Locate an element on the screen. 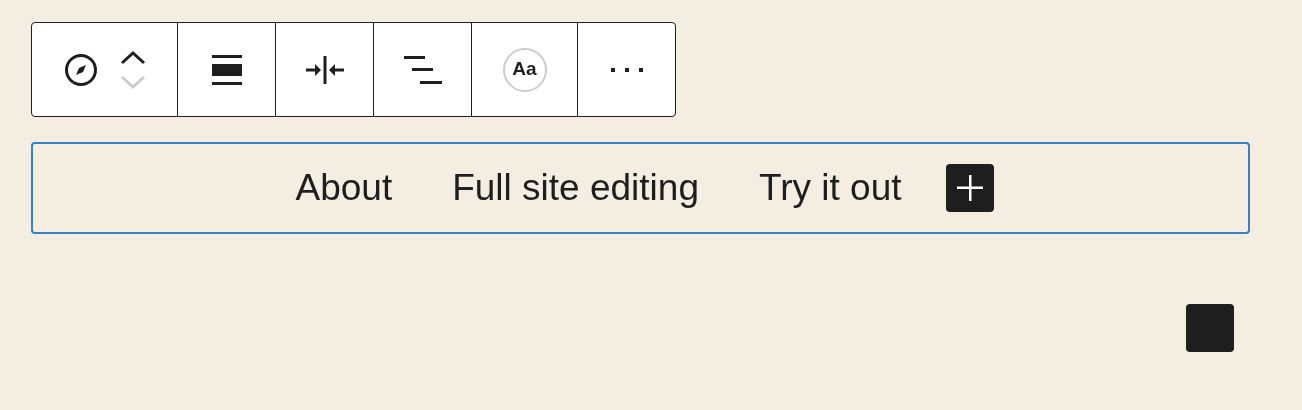  align-full-icon is located at coordinates (226, 69).